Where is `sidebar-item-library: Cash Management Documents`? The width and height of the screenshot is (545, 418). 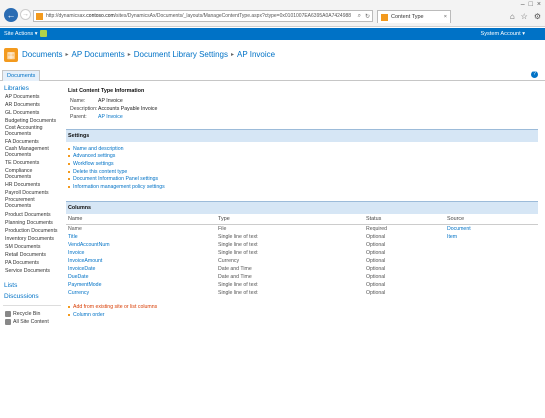 sidebar-item-library: Cash Management Documents is located at coordinates (32, 152).